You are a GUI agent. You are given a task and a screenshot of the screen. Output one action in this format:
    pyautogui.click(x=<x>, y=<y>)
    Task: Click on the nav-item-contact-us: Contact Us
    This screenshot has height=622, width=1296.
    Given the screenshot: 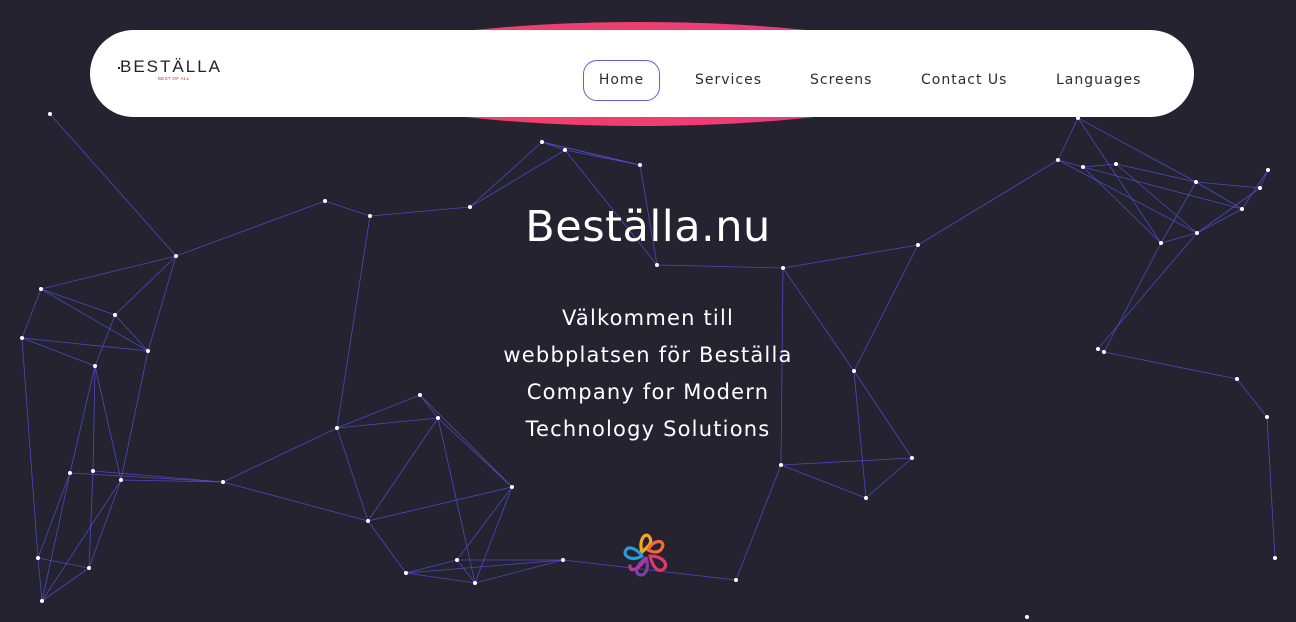 What is the action you would take?
    pyautogui.click(x=964, y=80)
    